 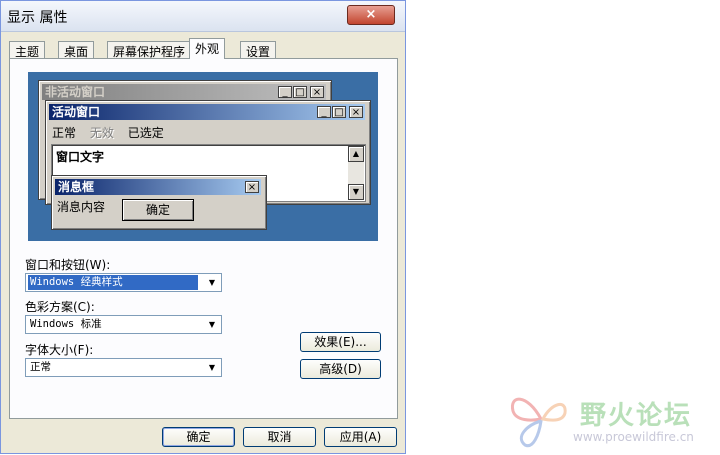 I want to click on msgbox-text: 消息内容, so click(x=81, y=207).